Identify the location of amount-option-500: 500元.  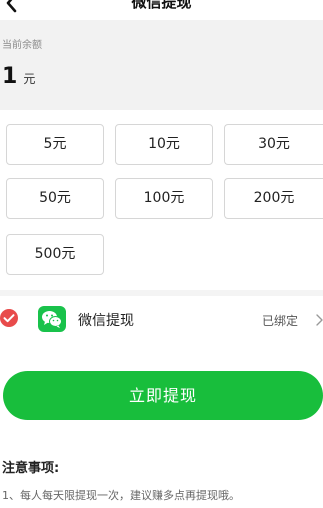
(55, 254).